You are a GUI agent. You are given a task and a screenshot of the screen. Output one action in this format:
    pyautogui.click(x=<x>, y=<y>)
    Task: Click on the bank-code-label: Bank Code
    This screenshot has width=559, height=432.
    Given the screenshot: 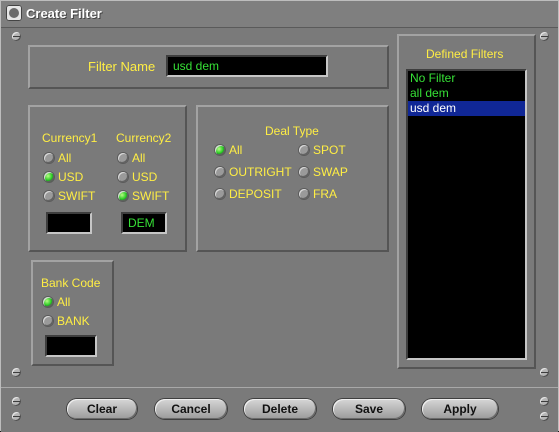 What is the action you would take?
    pyautogui.click(x=71, y=283)
    